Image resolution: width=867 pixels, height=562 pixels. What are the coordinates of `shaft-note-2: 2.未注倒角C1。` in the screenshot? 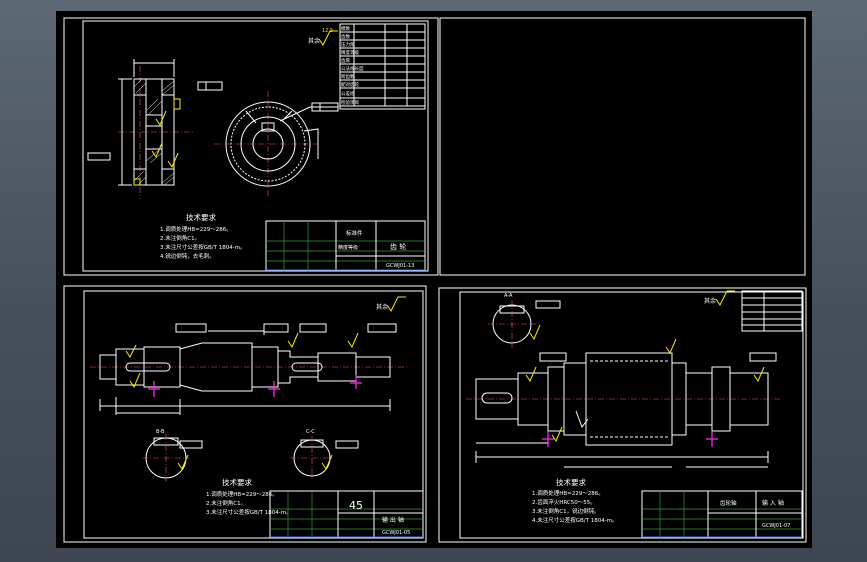 It's located at (226, 503).